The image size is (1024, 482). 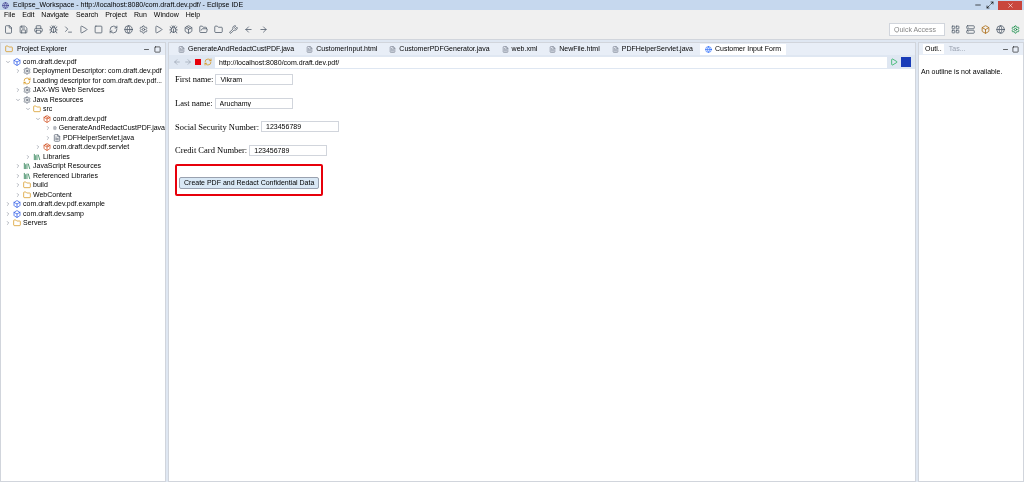 What do you see at coordinates (27, 71) in the screenshot?
I see `node-icon` at bounding box center [27, 71].